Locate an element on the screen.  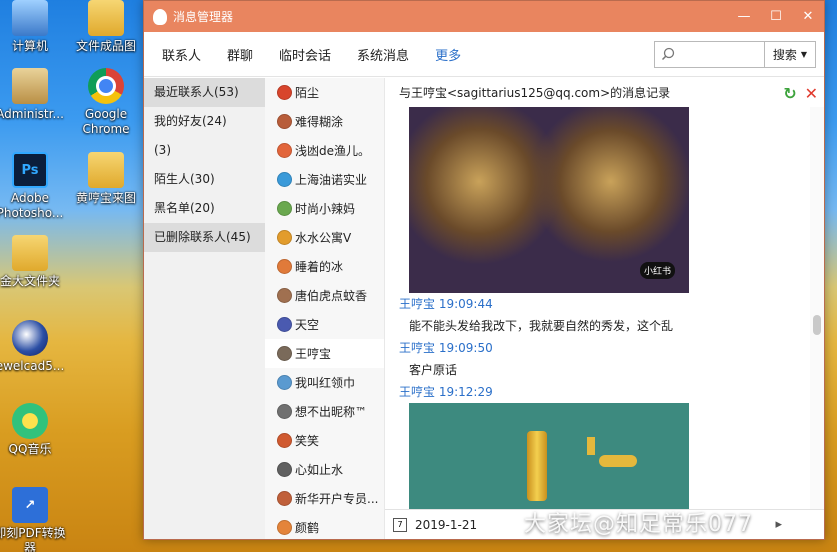
contact-item: 睡着的冰 is located at coordinates (324, 266).